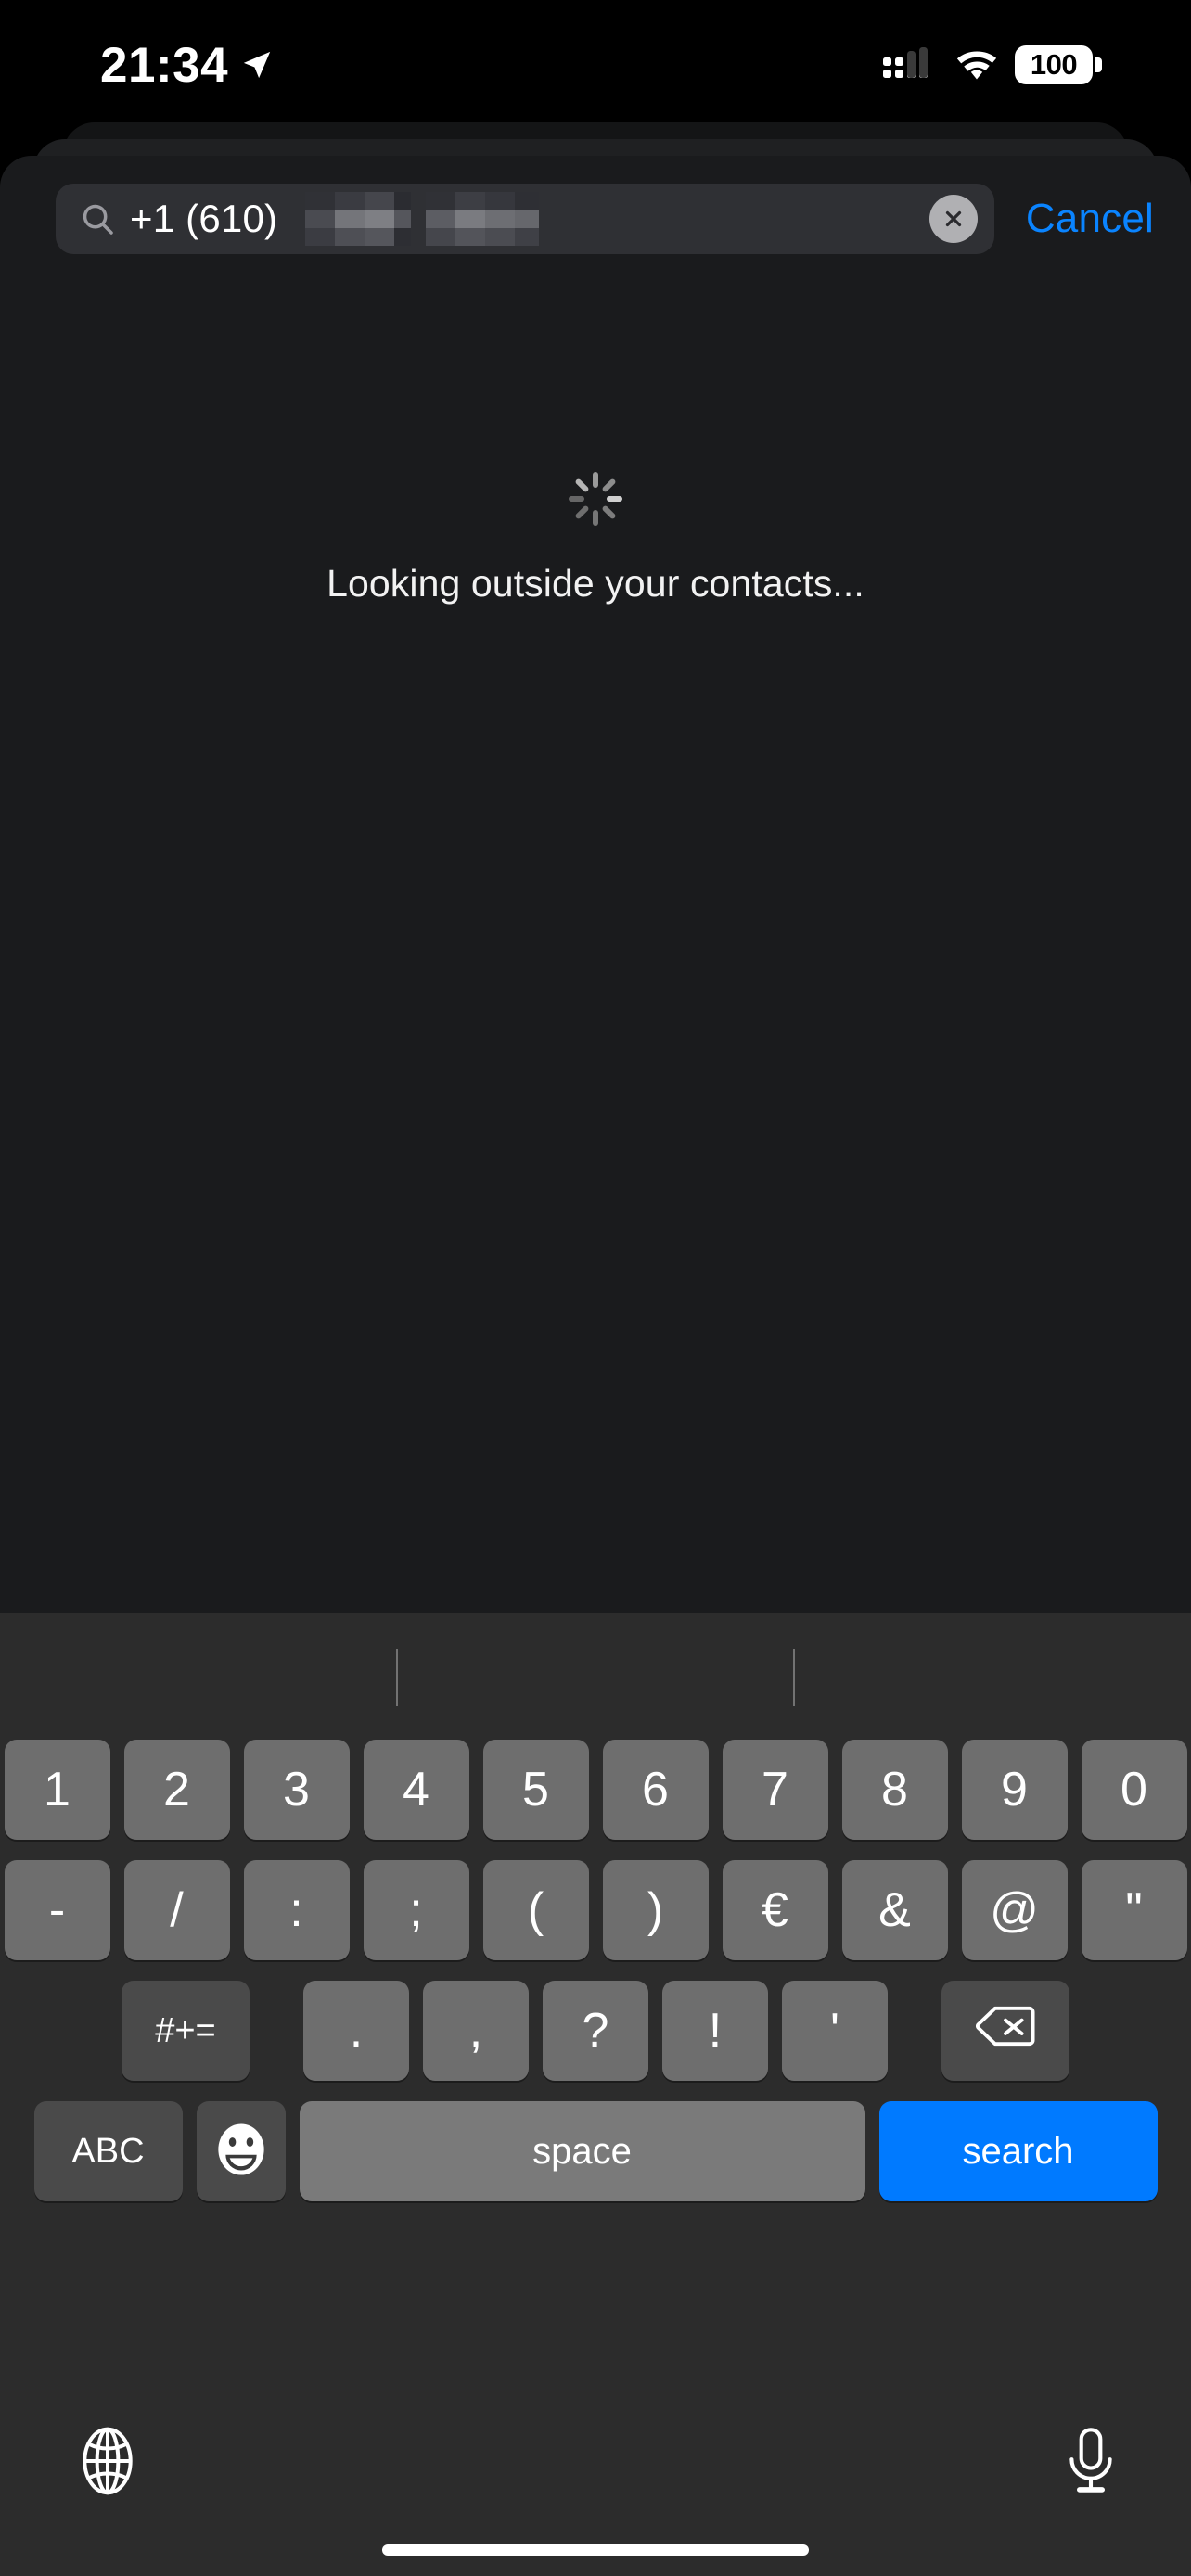 The image size is (1191, 2576). Describe the element at coordinates (595, 1910) in the screenshot. I see `keyboard-row-symbols: - / : ; ( ) € & @ "` at that location.